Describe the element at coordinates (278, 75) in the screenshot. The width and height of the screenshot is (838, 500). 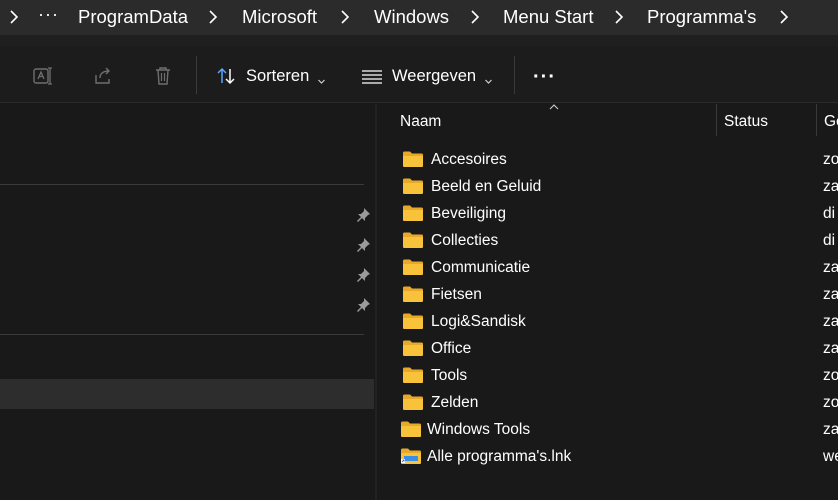
I see `sort-label: Sorteren` at that location.